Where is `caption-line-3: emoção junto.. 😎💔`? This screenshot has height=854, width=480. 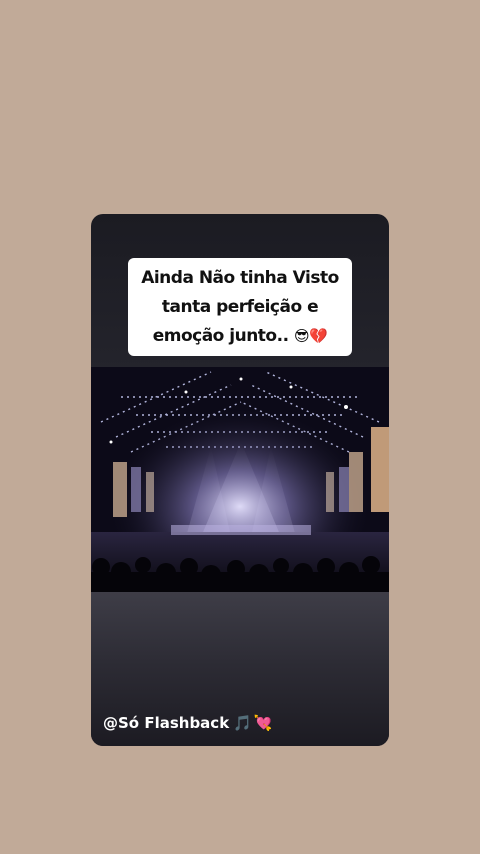 caption-line-3: emoção junto.. 😎💔 is located at coordinates (240, 336).